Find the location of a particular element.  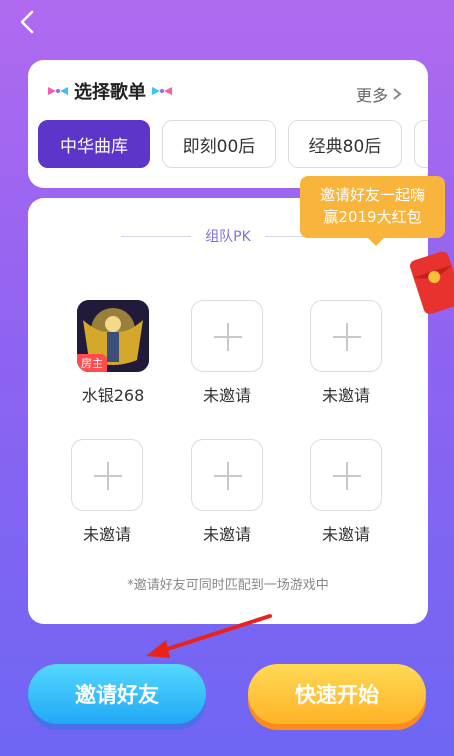

invite-promo-tooltip: 邀请好友一起嗨 赢2019大红包 is located at coordinates (372, 211).